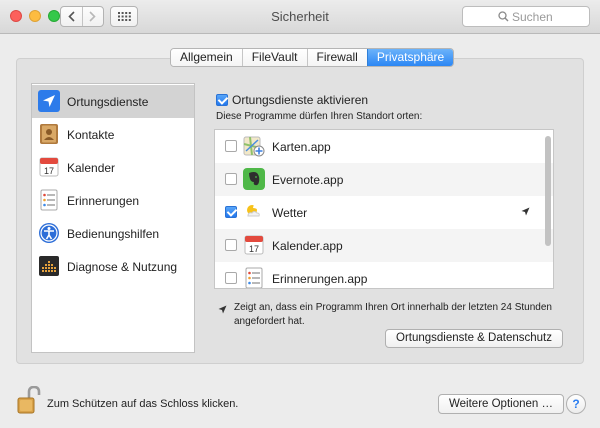 This screenshot has width=600, height=428. Describe the element at coordinates (410, 57) in the screenshot. I see `tab-privatsphaere: Privatsphäre` at that location.